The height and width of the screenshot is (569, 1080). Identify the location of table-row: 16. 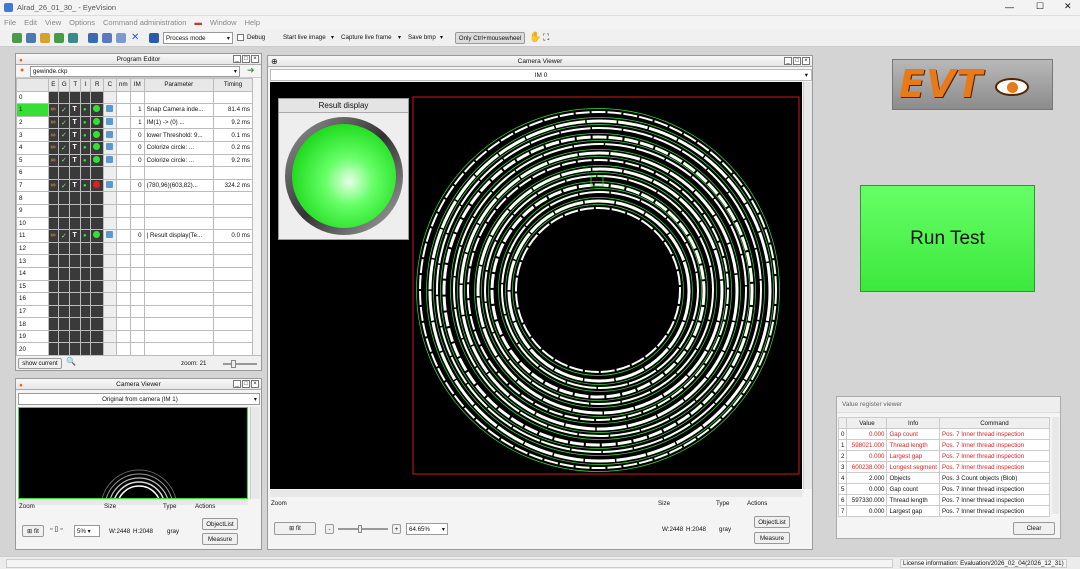
(134, 299).